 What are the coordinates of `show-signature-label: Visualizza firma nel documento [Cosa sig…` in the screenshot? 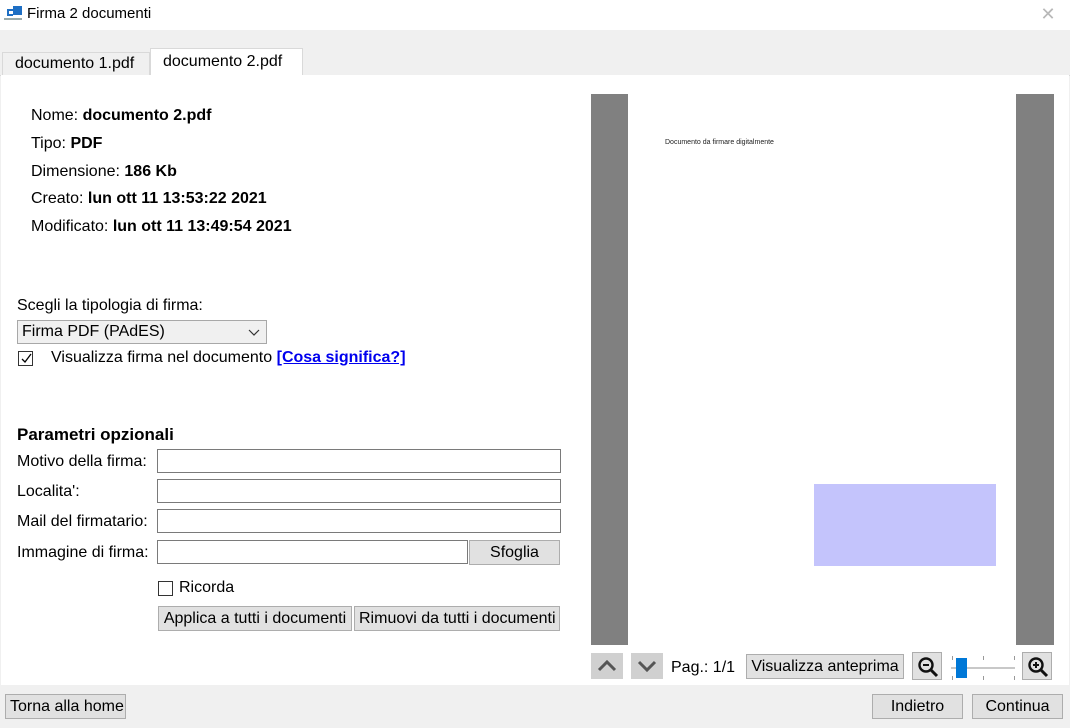 It's located at (228, 358).